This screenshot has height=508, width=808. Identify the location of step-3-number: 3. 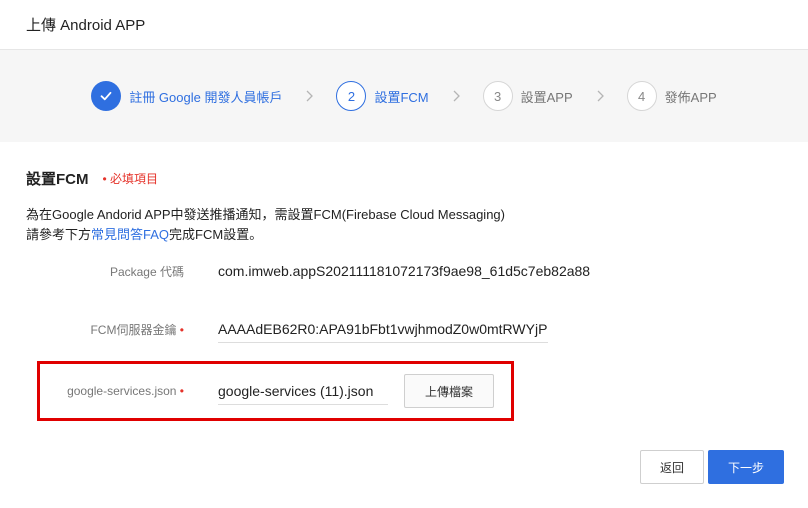
(497, 96).